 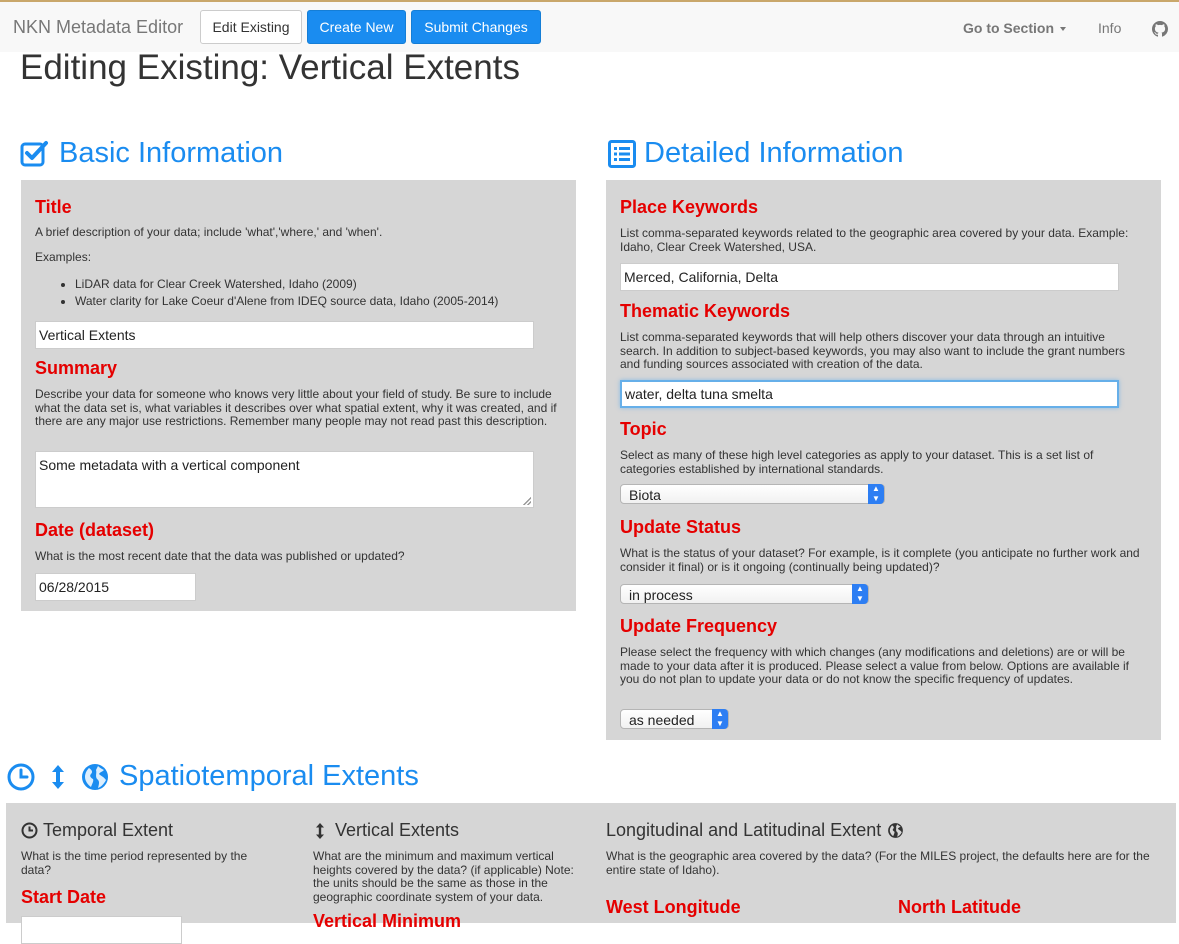 What do you see at coordinates (1063, 29) in the screenshot?
I see `chevron-down-icon` at bounding box center [1063, 29].